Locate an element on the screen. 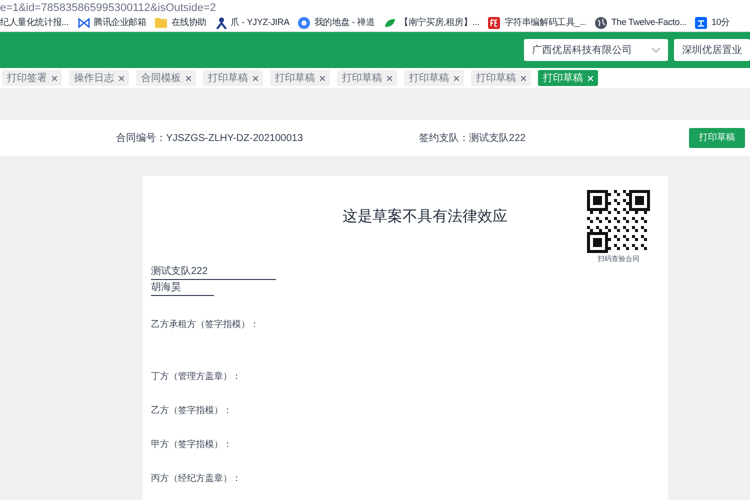 The height and width of the screenshot is (500, 750). signing-team: 签约支队：测试支队222 is located at coordinates (472, 139).